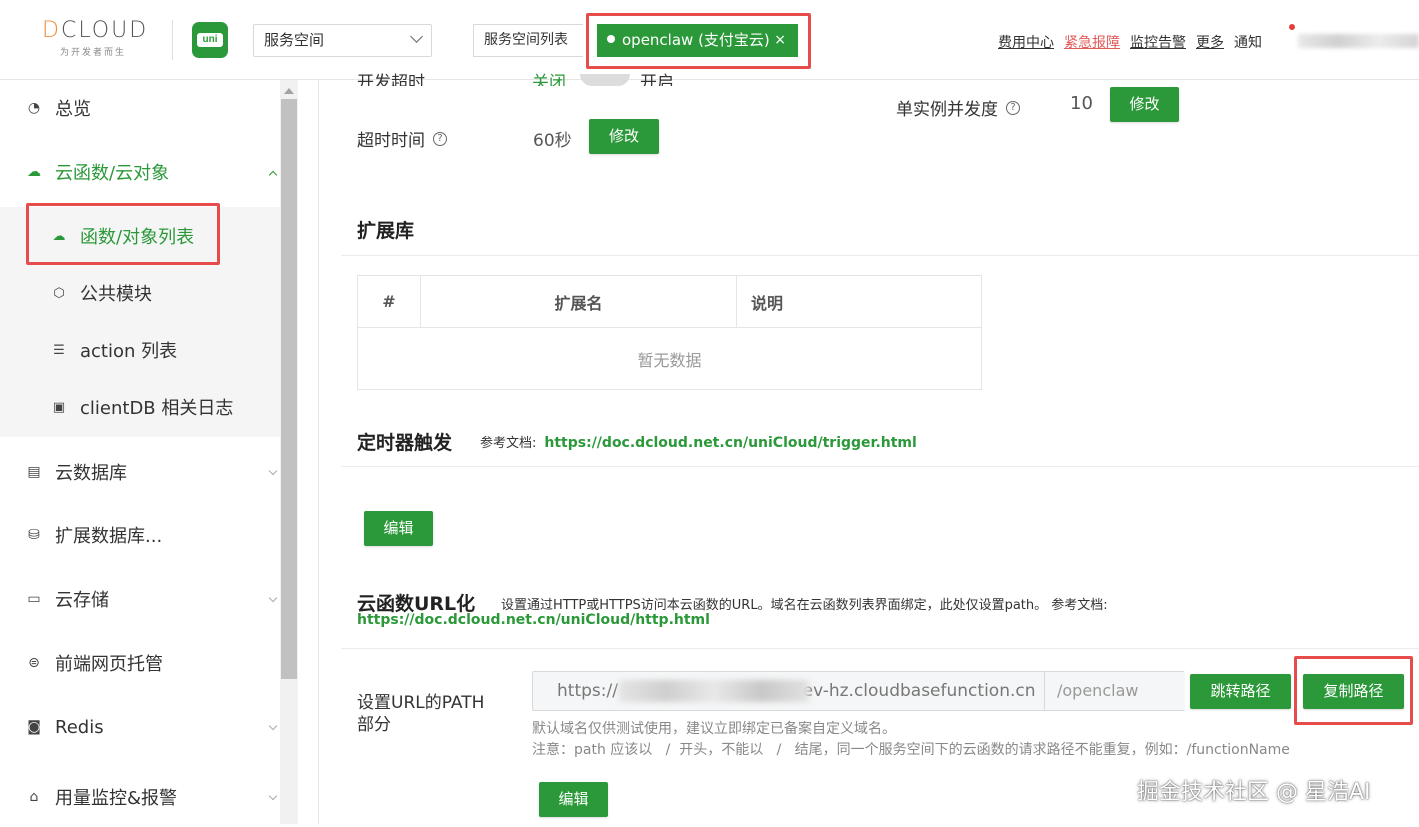 Image resolution: width=1419 pixels, height=827 pixels. What do you see at coordinates (389, 301) in the screenshot?
I see `column-header-index: #` at bounding box center [389, 301].